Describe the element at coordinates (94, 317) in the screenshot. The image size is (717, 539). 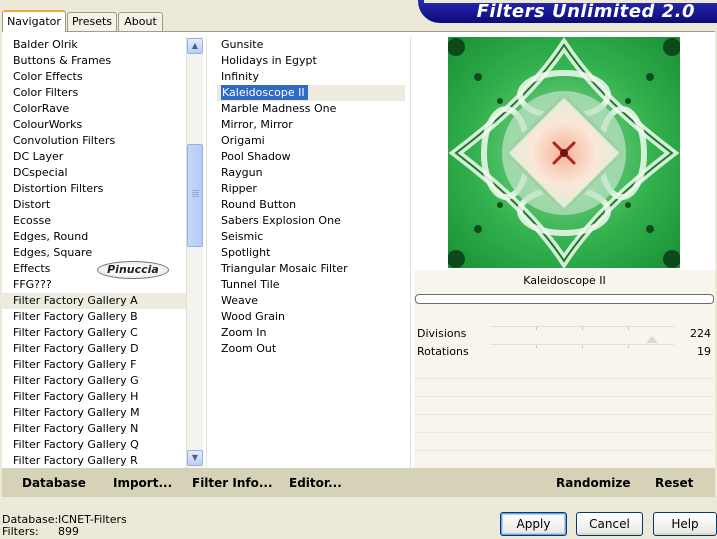
I see `list-item: Filter Factory Gallery B` at that location.